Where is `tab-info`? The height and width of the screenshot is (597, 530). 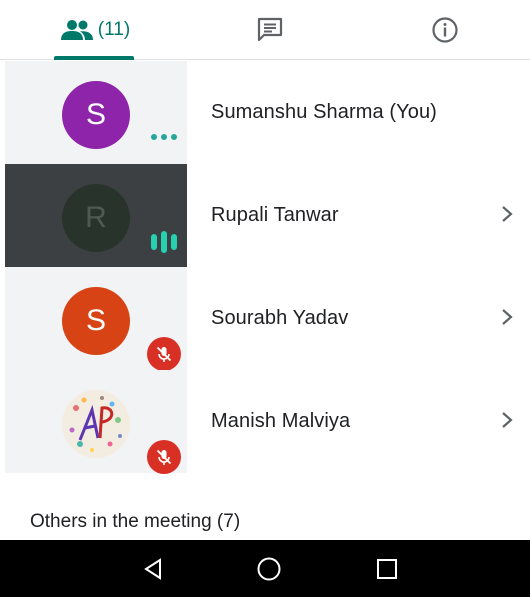
tab-info is located at coordinates (445, 30).